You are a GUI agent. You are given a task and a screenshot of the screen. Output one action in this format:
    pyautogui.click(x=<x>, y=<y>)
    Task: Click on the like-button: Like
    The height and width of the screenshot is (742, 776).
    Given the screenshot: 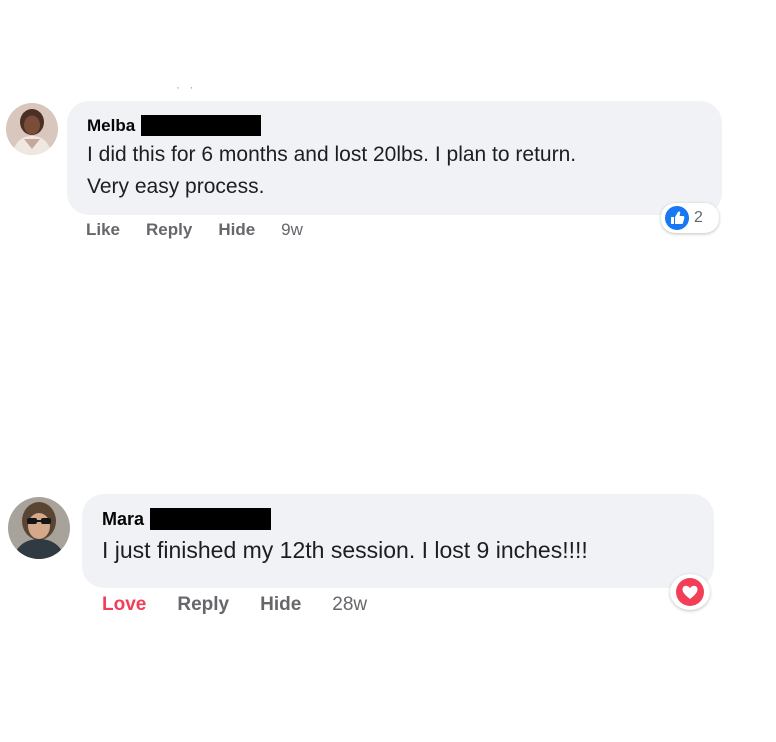 What is the action you would take?
    pyautogui.click(x=103, y=230)
    